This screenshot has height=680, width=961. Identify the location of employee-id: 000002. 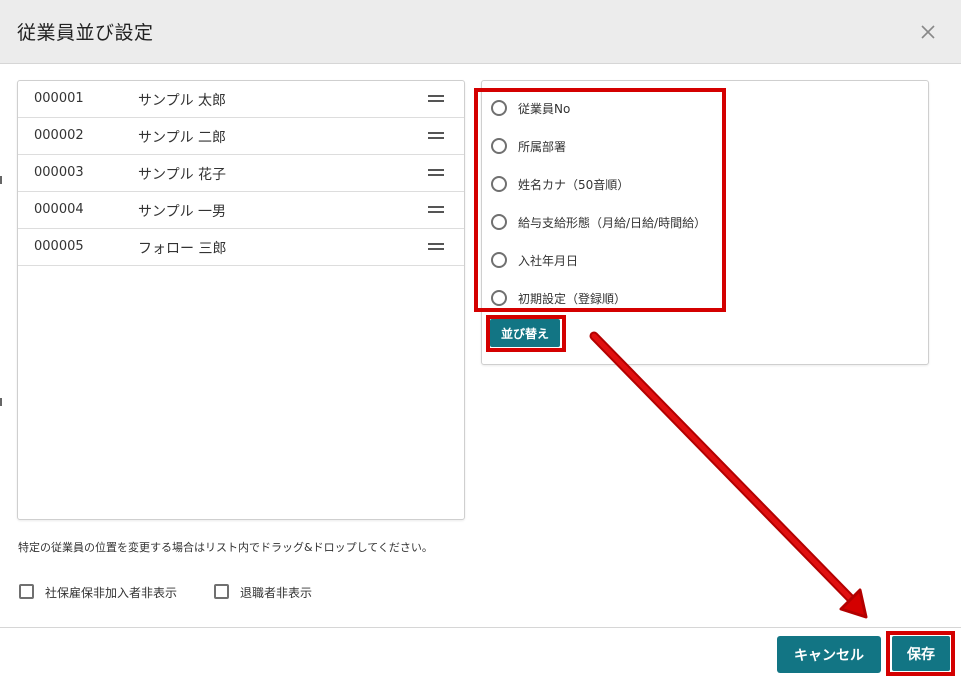
(59, 135).